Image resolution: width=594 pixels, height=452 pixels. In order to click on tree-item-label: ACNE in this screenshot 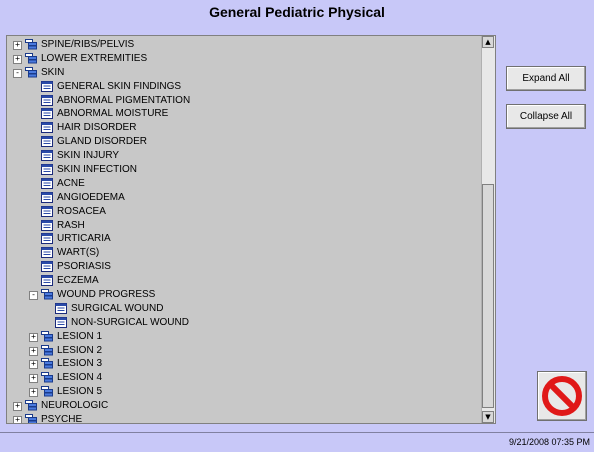, I will do `click(71, 183)`.